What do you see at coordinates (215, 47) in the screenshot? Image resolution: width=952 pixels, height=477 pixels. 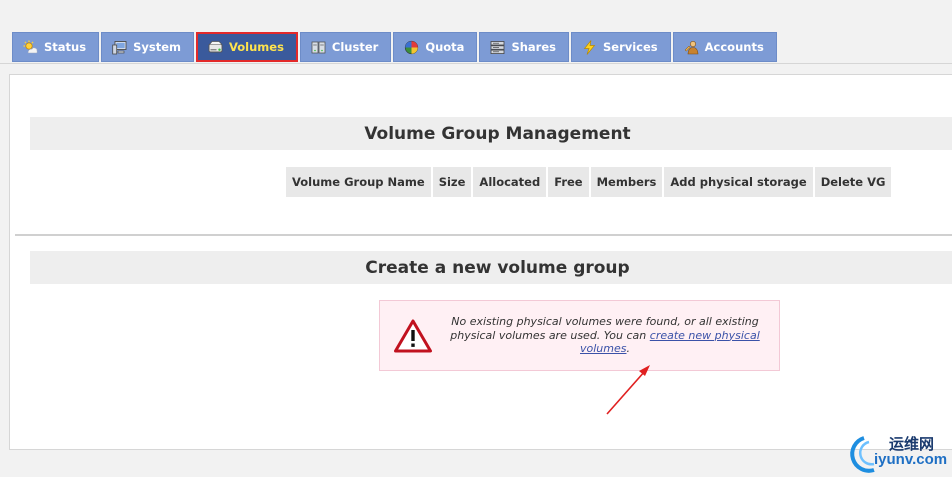 I see `drive-icon` at bounding box center [215, 47].